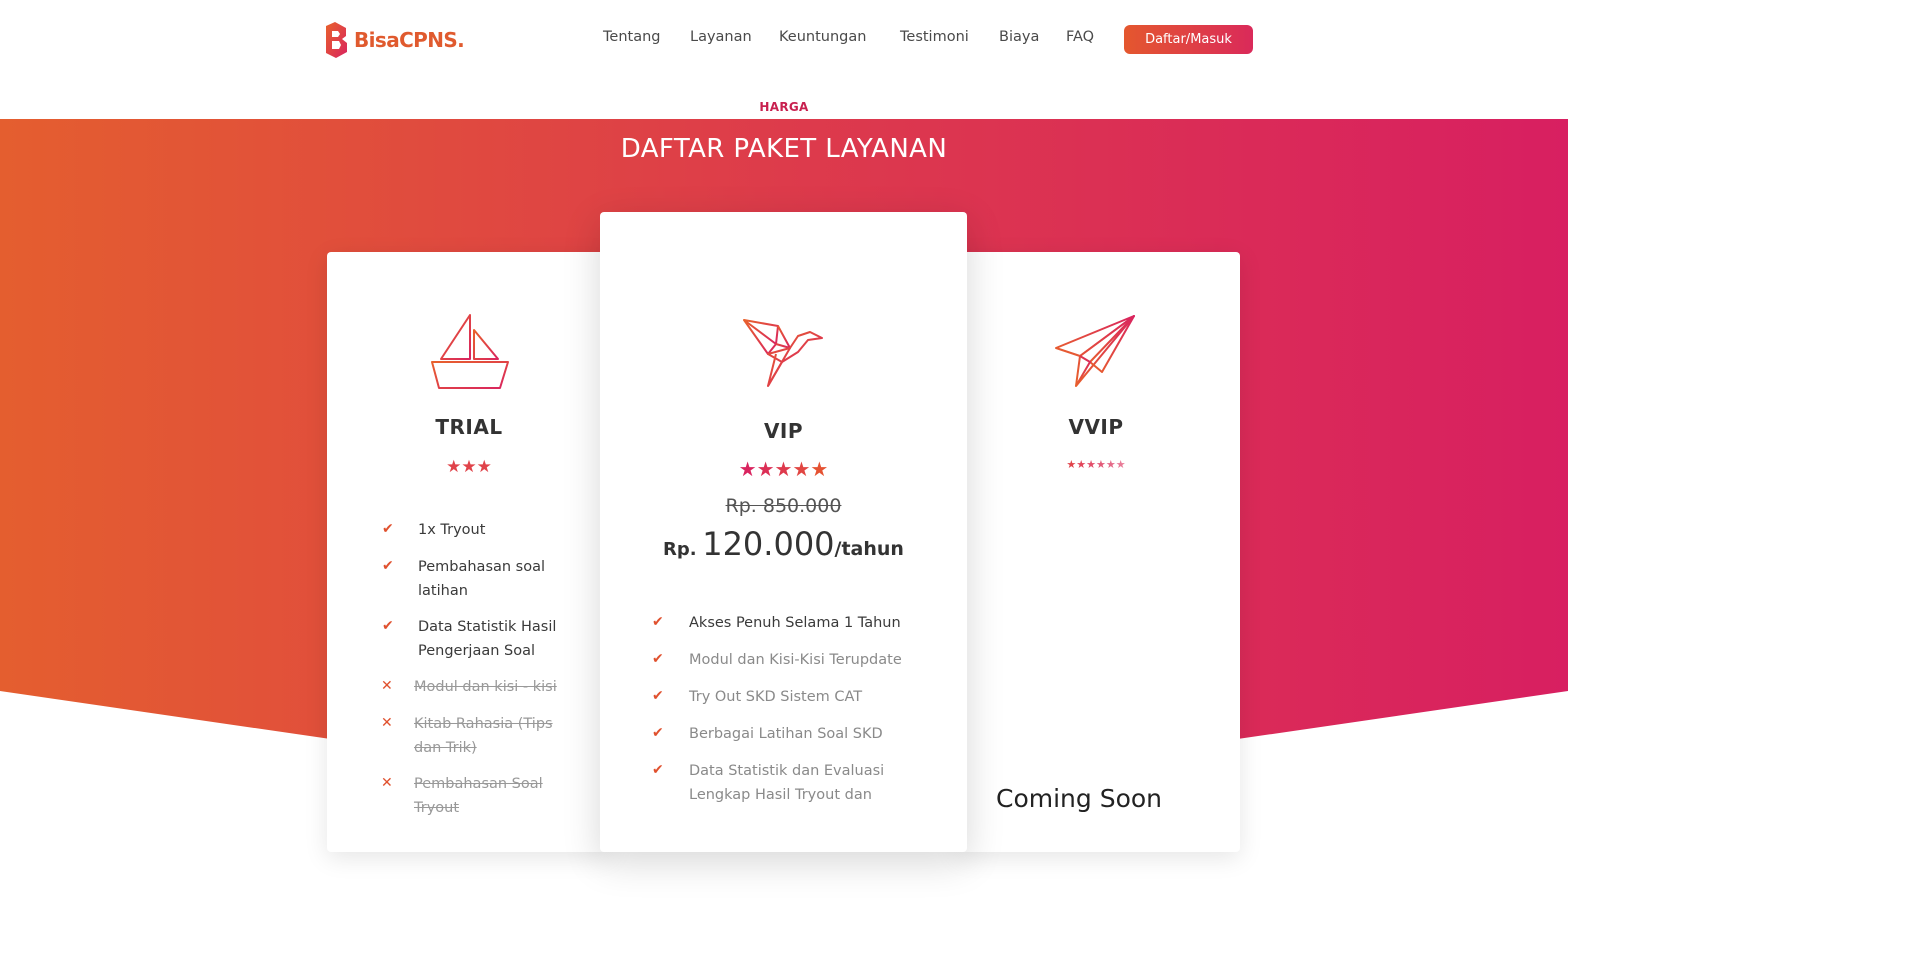 The image size is (1905, 978). I want to click on plan-name-vvip: VVIP, so click(1096, 427).